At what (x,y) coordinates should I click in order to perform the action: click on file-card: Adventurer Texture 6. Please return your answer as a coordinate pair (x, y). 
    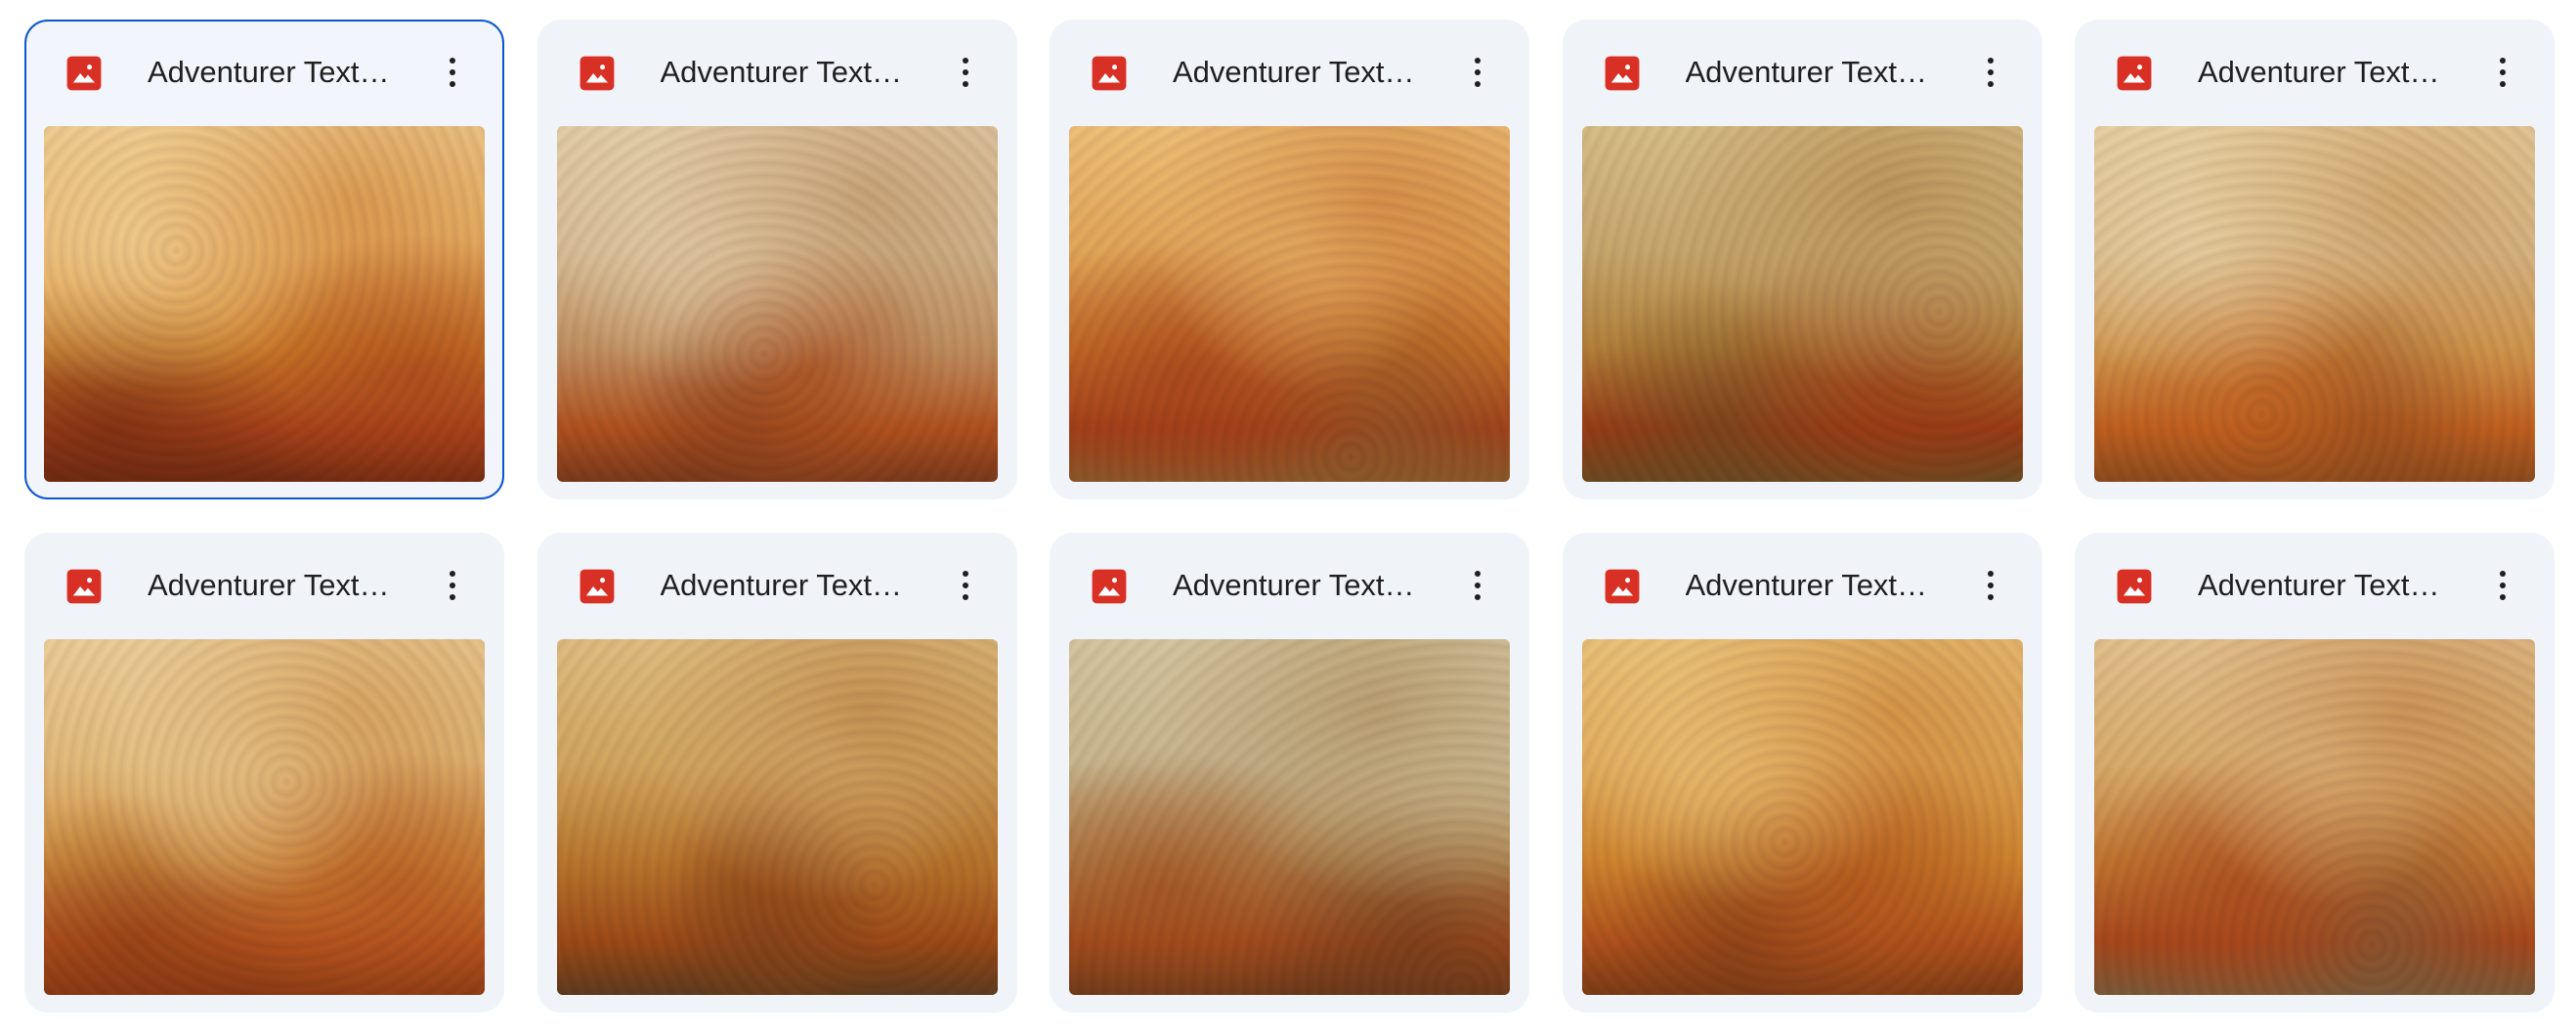
    Looking at the image, I should click on (264, 773).